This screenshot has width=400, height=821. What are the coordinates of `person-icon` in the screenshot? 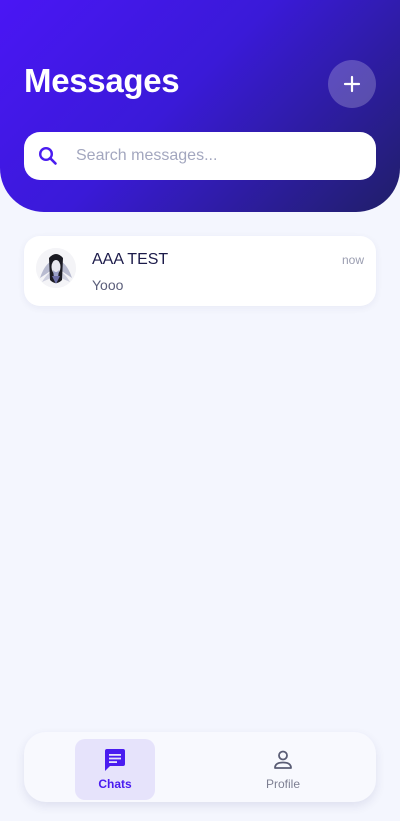 It's located at (283, 760).